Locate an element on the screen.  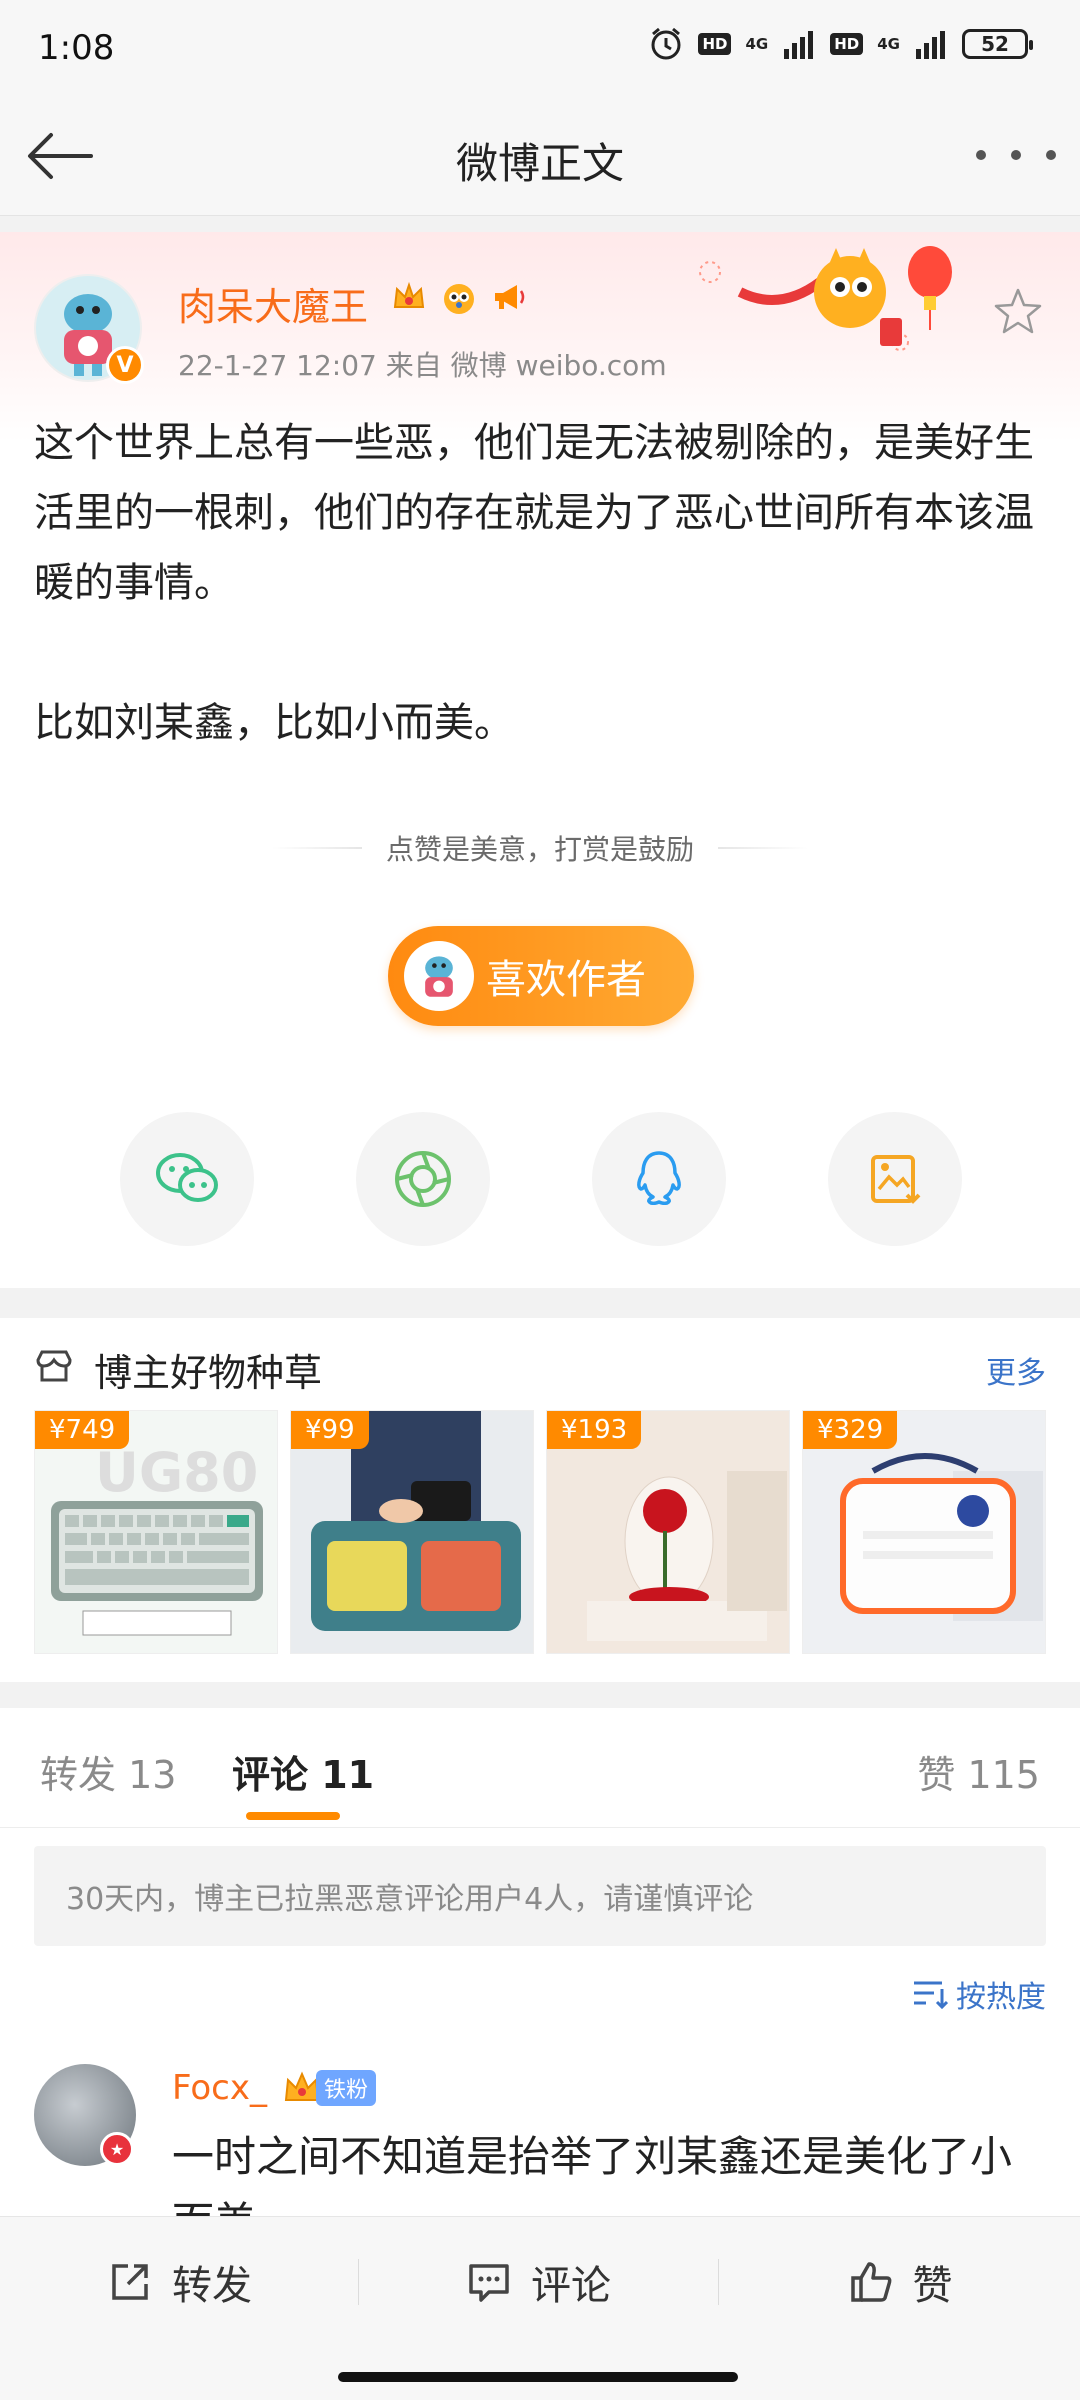
repost-button: 转发 is located at coordinates (179, 2282).